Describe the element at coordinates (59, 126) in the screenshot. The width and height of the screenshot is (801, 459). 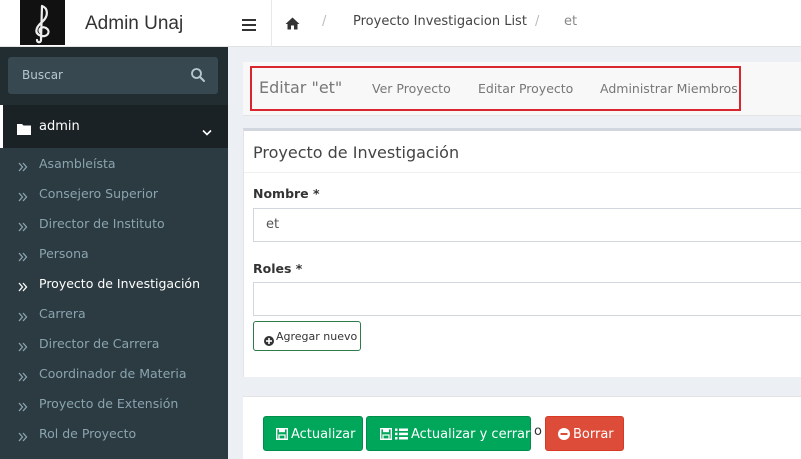
I see `menu-group-label: admin` at that location.